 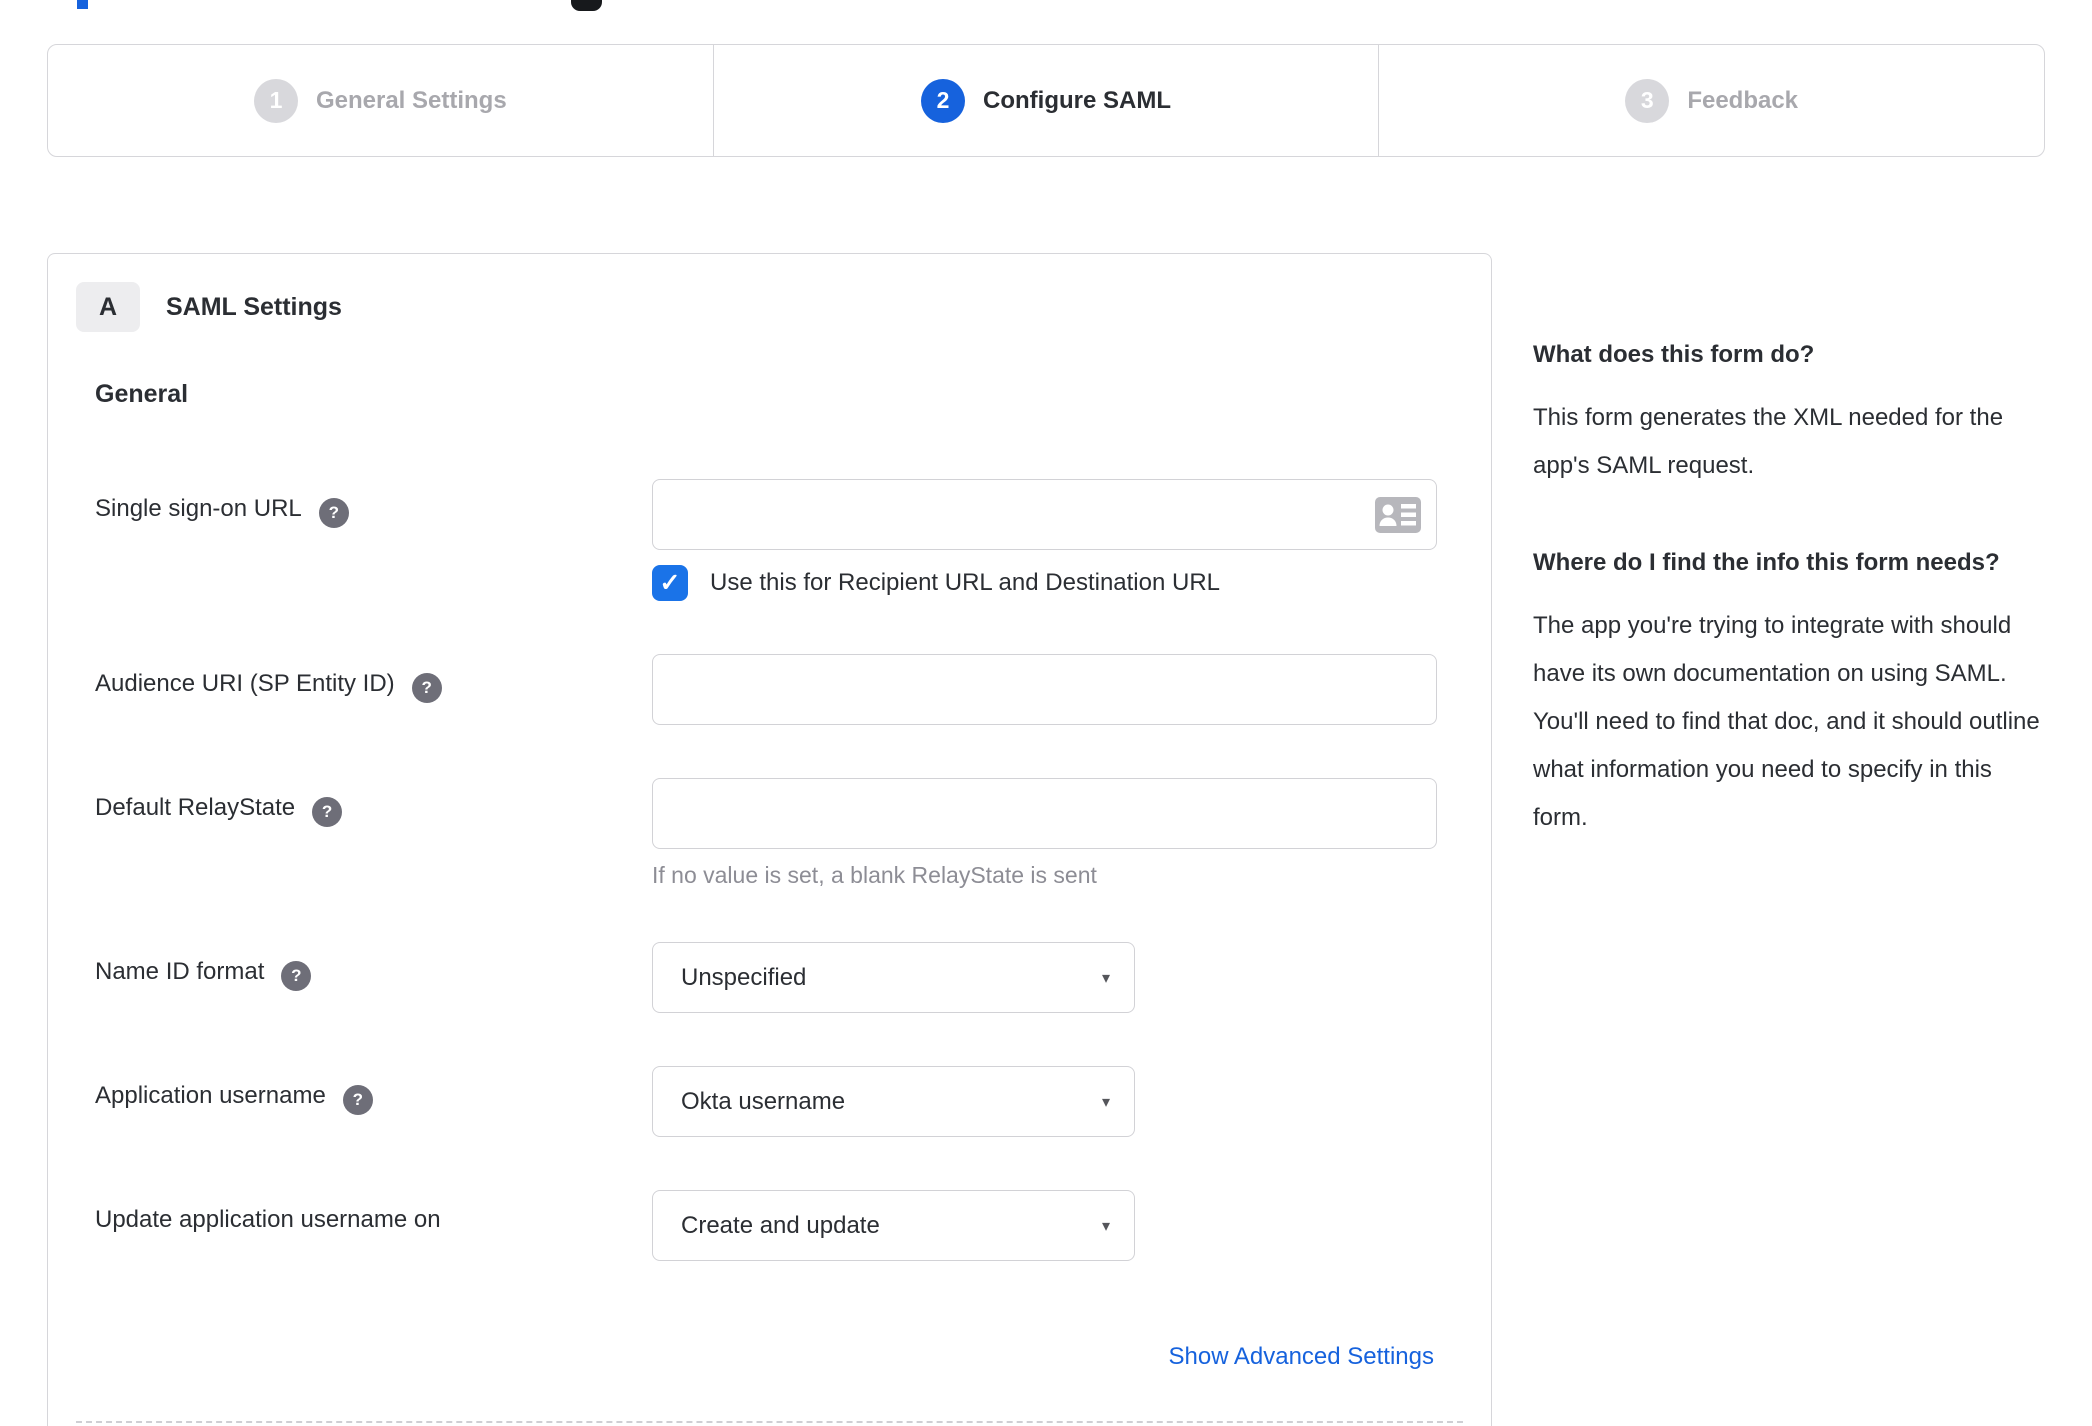 What do you see at coordinates (254, 306) in the screenshot?
I see `section-title: SAML Settings` at bounding box center [254, 306].